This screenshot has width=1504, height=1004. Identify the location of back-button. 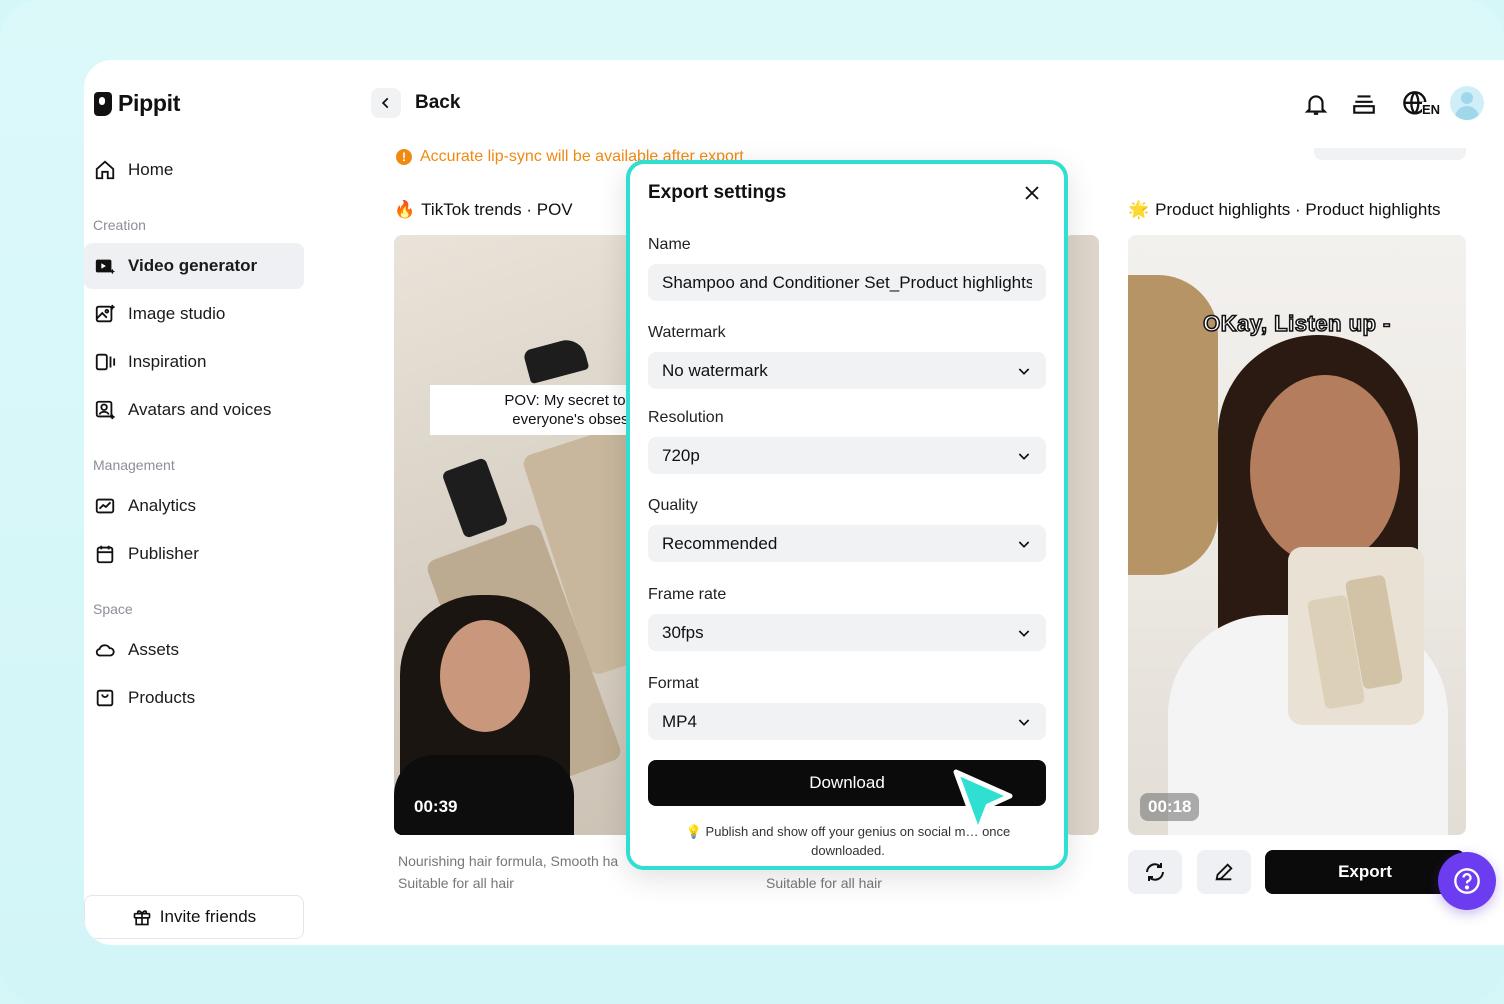
(386, 103).